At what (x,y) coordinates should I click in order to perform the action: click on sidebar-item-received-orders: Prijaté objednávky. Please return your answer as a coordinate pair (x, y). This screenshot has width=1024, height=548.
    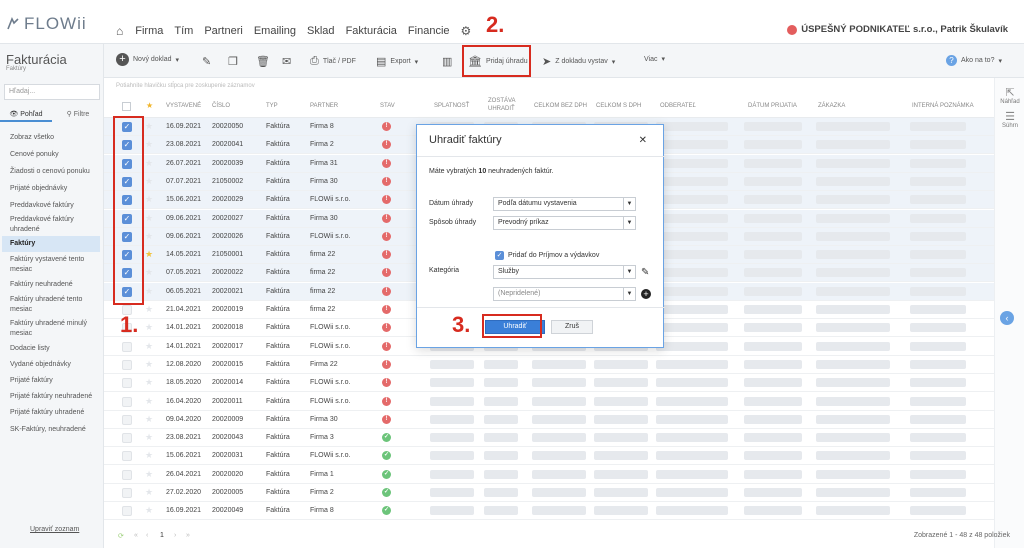
    Looking at the image, I should click on (52, 189).